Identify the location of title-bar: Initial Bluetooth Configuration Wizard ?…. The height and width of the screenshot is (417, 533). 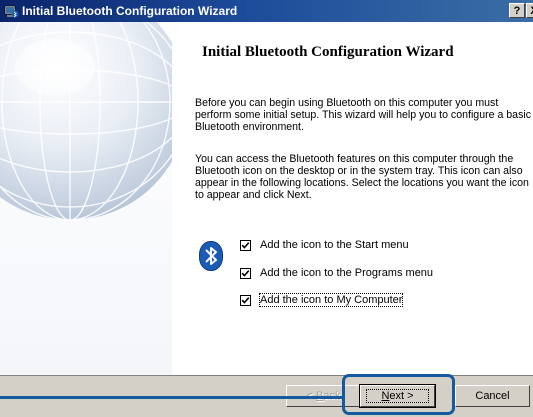
(266, 11).